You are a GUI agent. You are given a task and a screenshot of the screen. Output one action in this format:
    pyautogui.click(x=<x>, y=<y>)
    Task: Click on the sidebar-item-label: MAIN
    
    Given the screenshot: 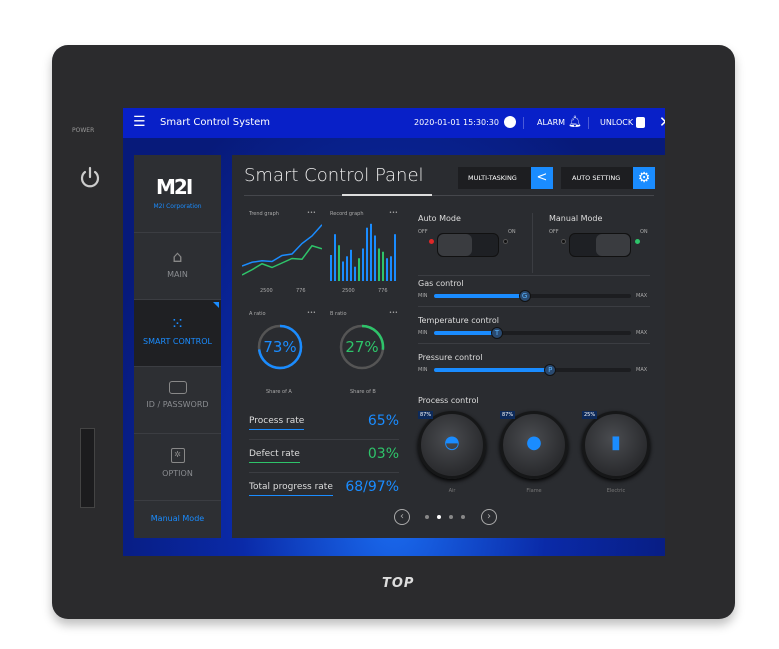 What is the action you would take?
    pyautogui.click(x=177, y=274)
    